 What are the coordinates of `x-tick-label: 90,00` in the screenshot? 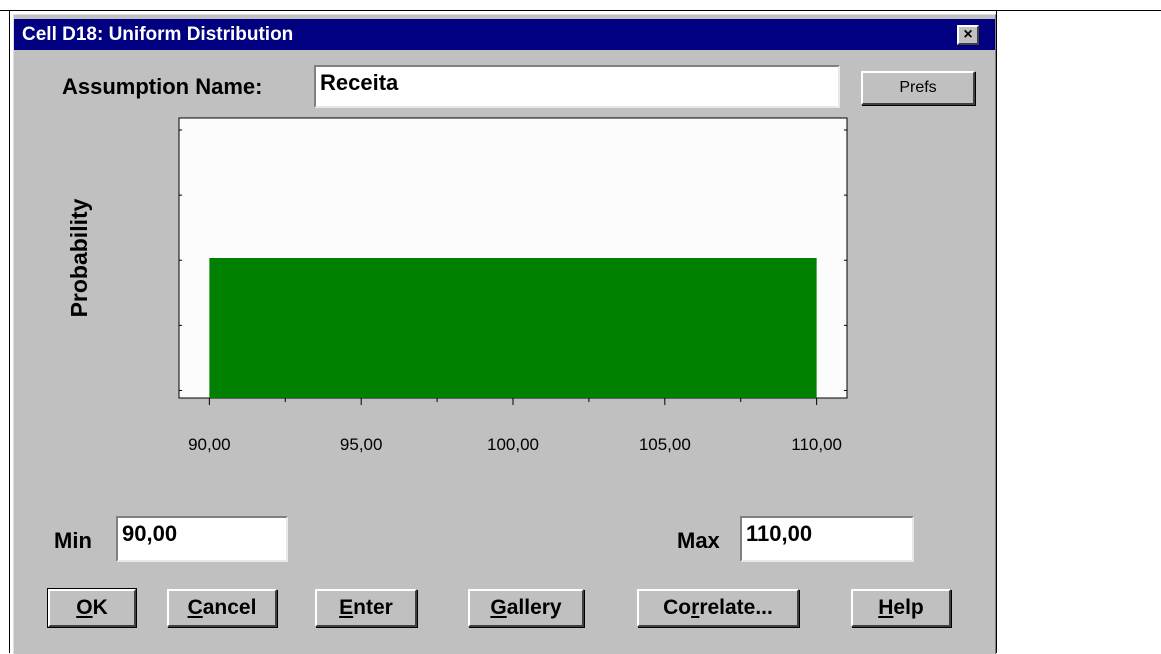 It's located at (209, 444).